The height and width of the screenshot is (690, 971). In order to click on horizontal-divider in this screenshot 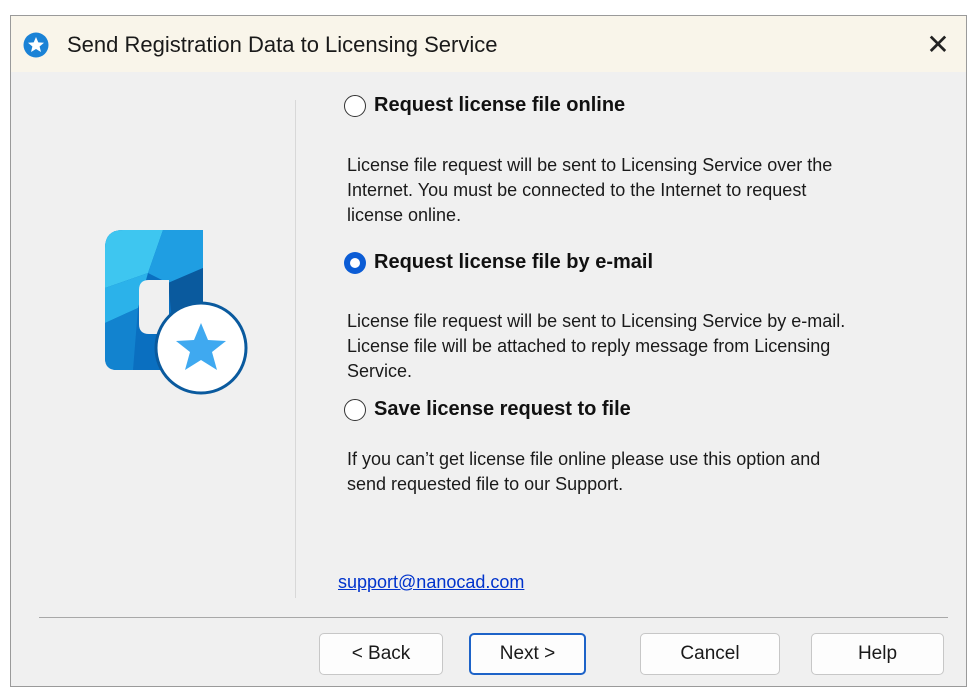, I will do `click(493, 617)`.